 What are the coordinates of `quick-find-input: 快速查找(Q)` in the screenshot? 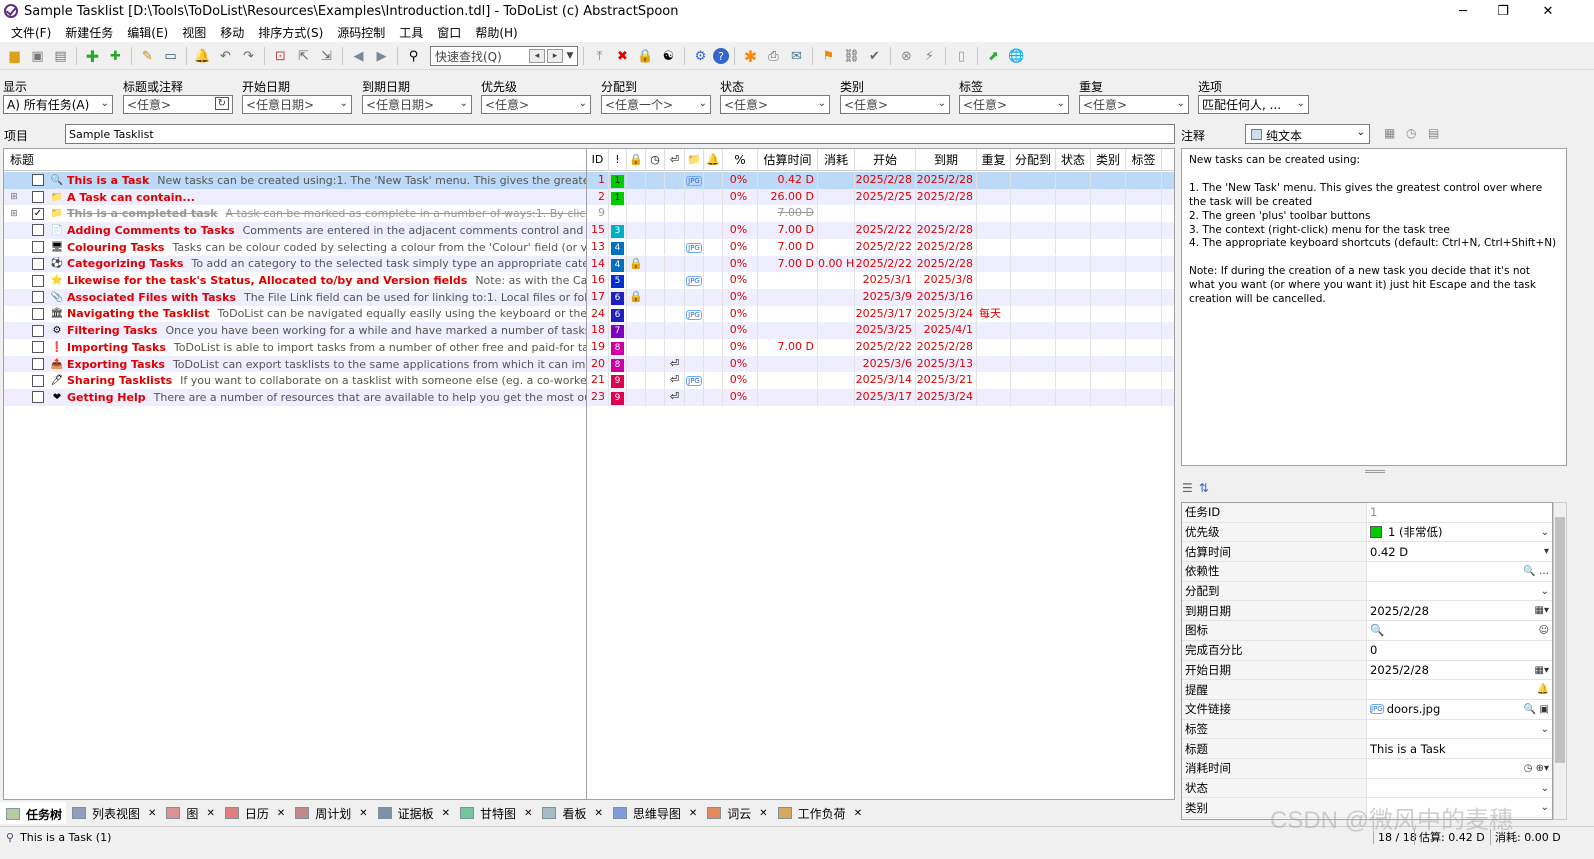 It's located at (481, 56).